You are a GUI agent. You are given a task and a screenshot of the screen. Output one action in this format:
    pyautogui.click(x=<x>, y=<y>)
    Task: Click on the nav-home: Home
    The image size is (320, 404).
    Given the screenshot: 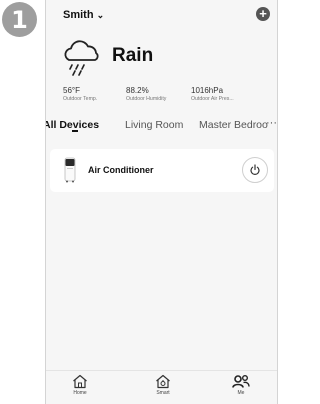 What is the action you would take?
    pyautogui.click(x=80, y=385)
    